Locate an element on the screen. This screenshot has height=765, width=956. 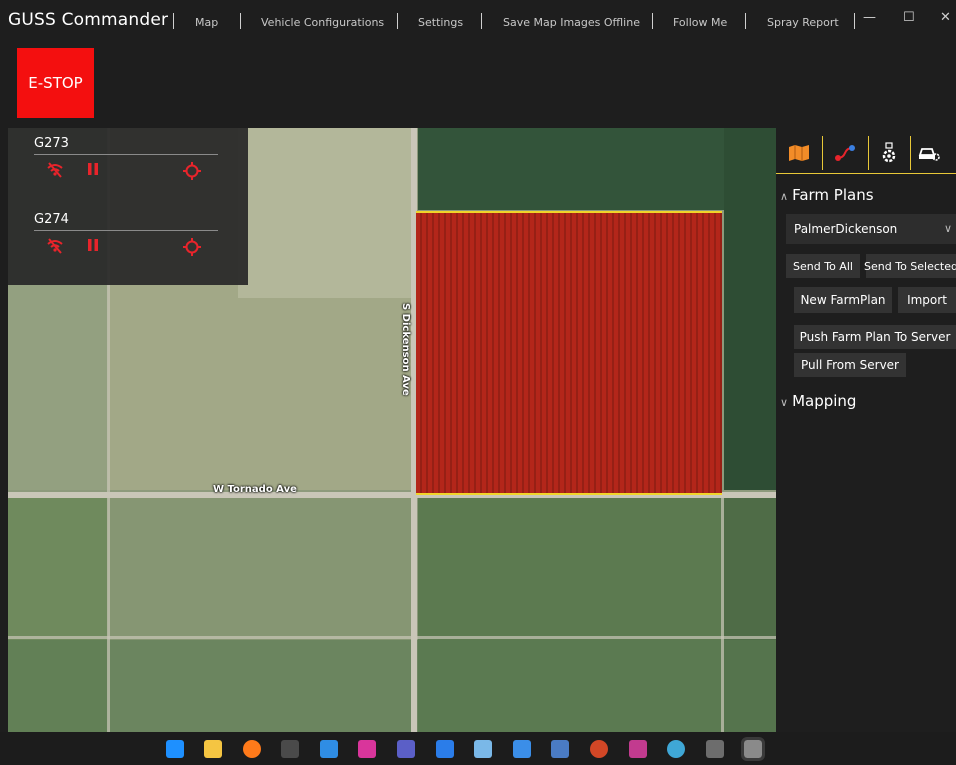
notepad-icon is located at coordinates (522, 749).